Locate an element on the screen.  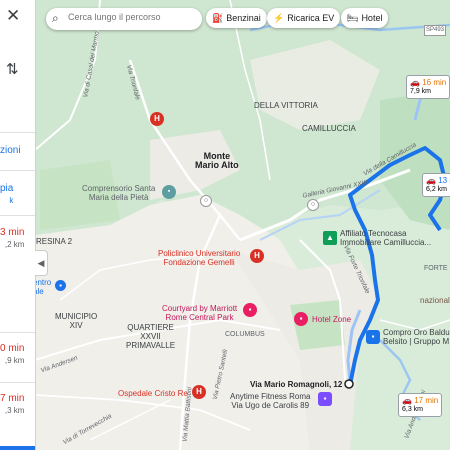
swap-icon: ⇅ is located at coordinates (12, 69).